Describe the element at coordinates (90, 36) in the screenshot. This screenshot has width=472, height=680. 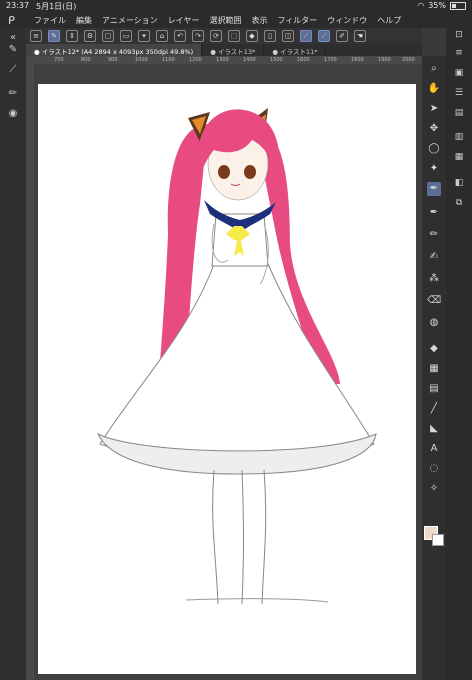
I see `settings-icon: ⚙` at that location.